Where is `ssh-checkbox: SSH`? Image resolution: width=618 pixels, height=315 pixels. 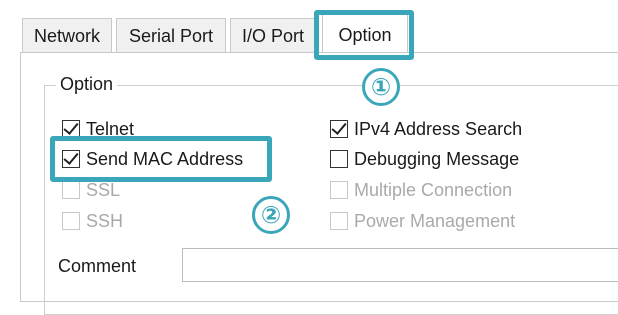
ssh-checkbox: SSH is located at coordinates (92, 221).